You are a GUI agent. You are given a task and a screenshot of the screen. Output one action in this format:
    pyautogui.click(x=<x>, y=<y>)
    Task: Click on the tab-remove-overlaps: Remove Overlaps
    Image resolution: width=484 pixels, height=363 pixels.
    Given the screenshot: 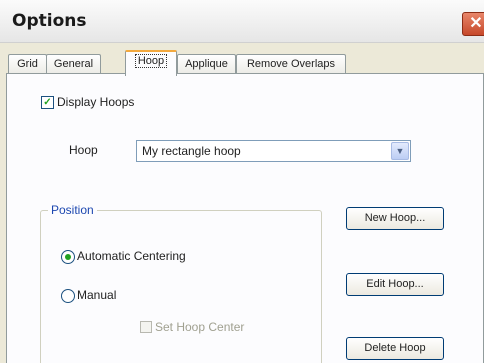 What is the action you would take?
    pyautogui.click(x=291, y=64)
    